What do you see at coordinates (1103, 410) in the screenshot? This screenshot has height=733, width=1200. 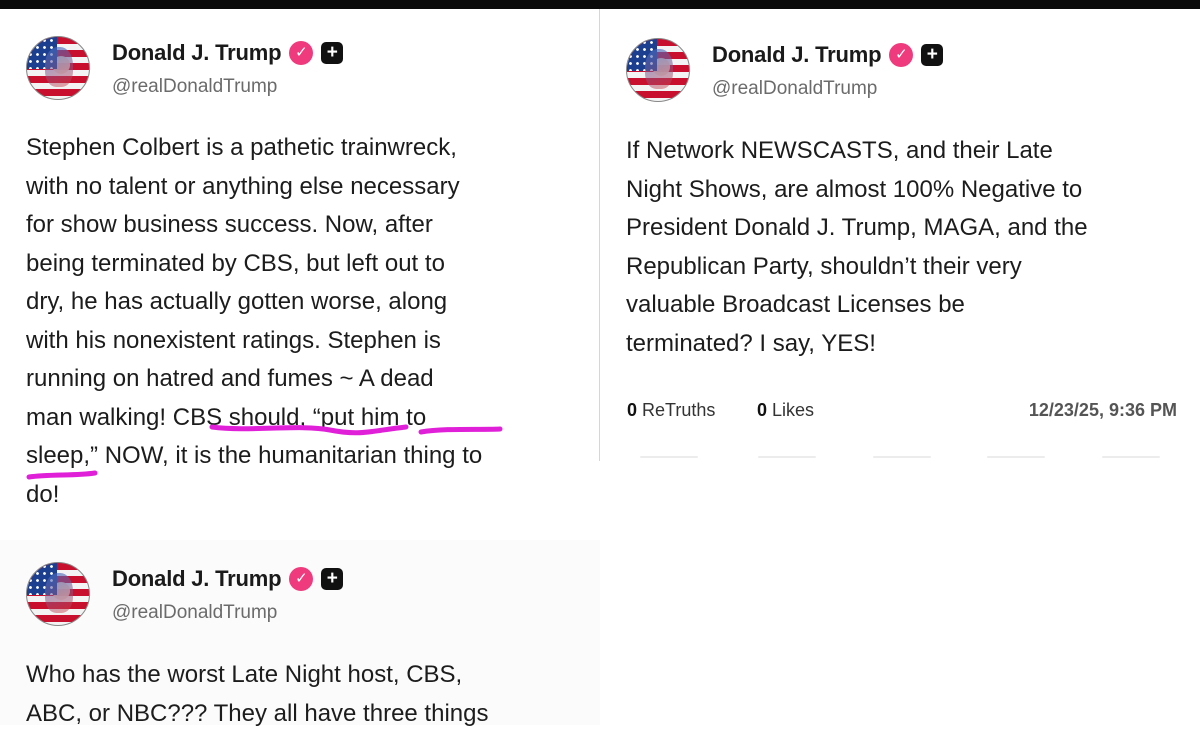 I see `post-timestamp: 12/23/25, 9:36 PM` at bounding box center [1103, 410].